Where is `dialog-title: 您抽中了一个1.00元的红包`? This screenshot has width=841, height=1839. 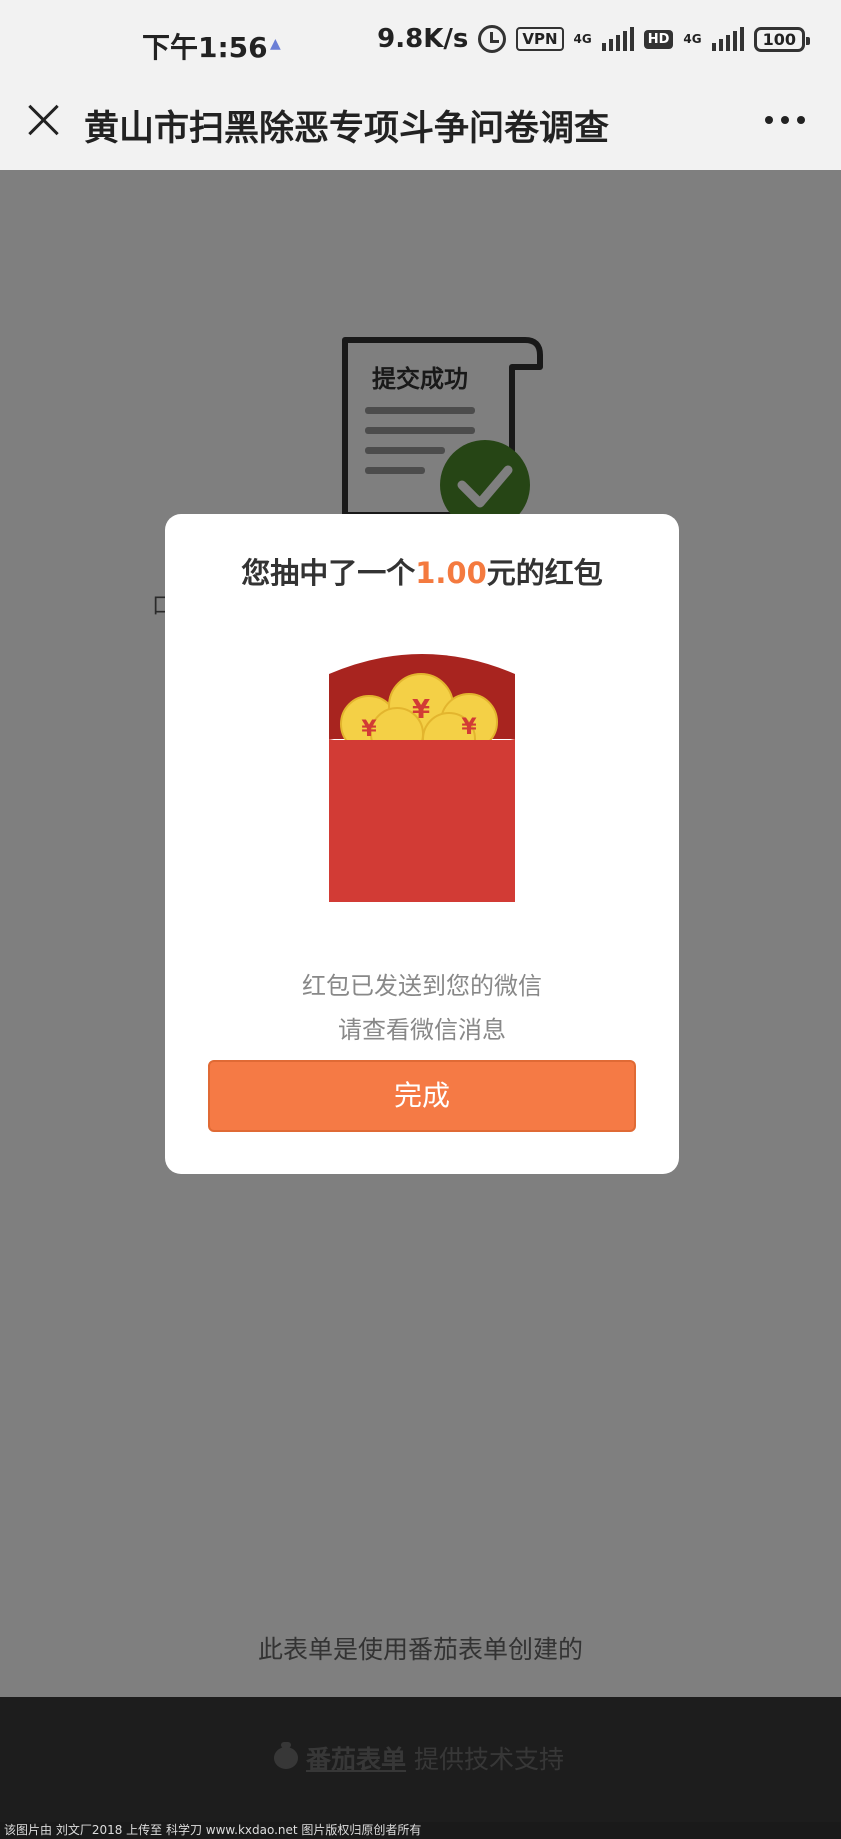
dialog-title: 您抽中了一个1.00元的红包 is located at coordinates (422, 571).